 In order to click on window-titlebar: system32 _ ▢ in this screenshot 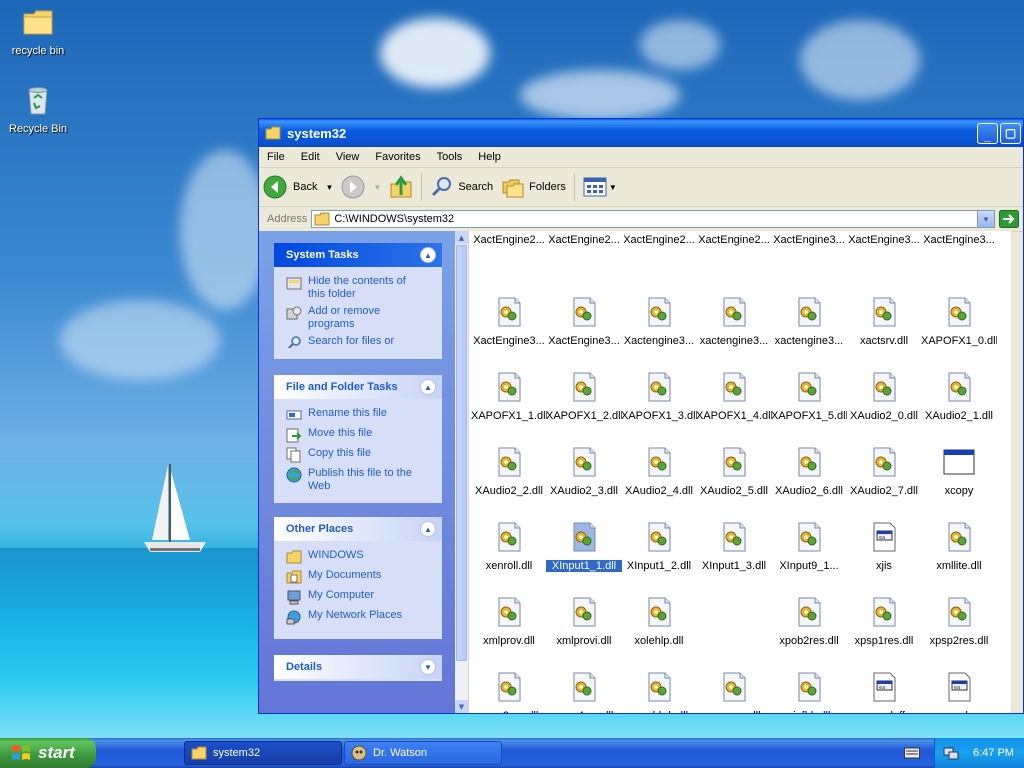, I will do `click(641, 133)`.